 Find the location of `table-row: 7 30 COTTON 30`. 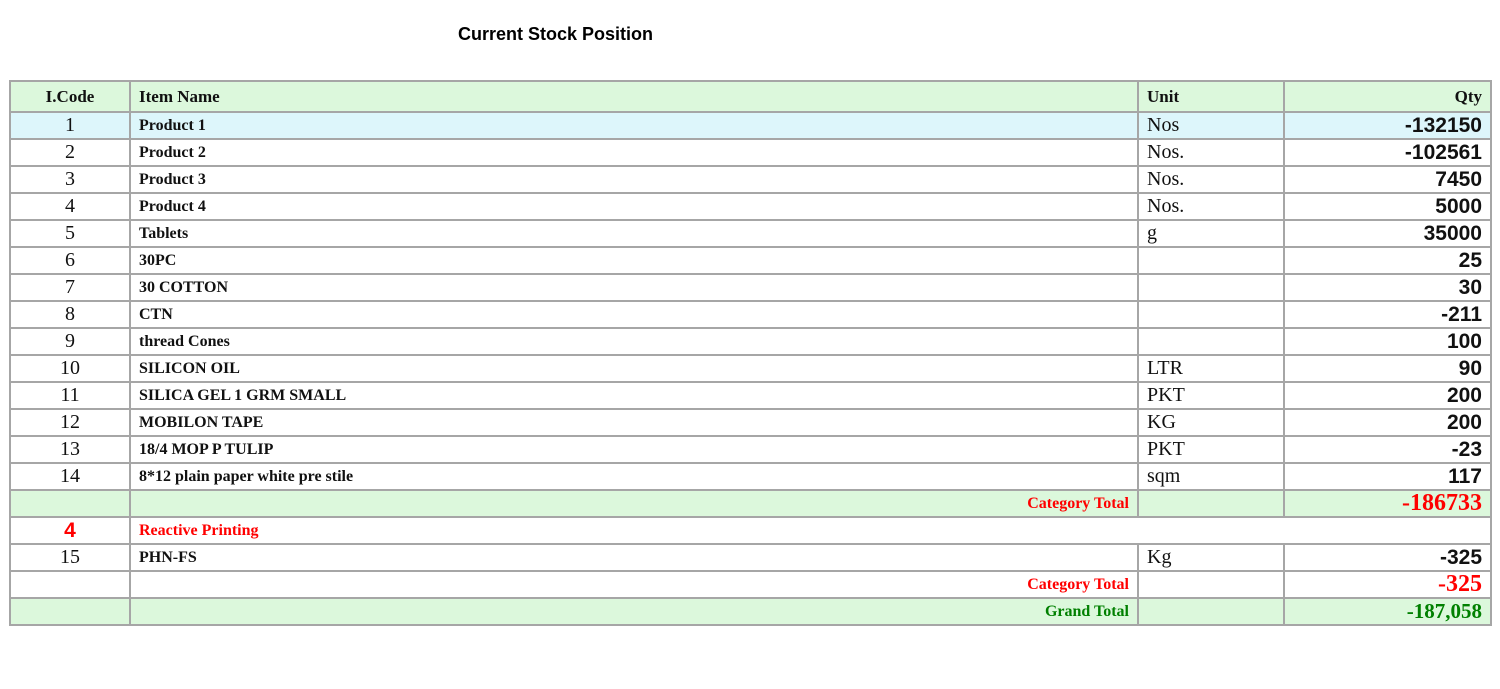

table-row: 7 30 COTTON 30 is located at coordinates (750, 287).